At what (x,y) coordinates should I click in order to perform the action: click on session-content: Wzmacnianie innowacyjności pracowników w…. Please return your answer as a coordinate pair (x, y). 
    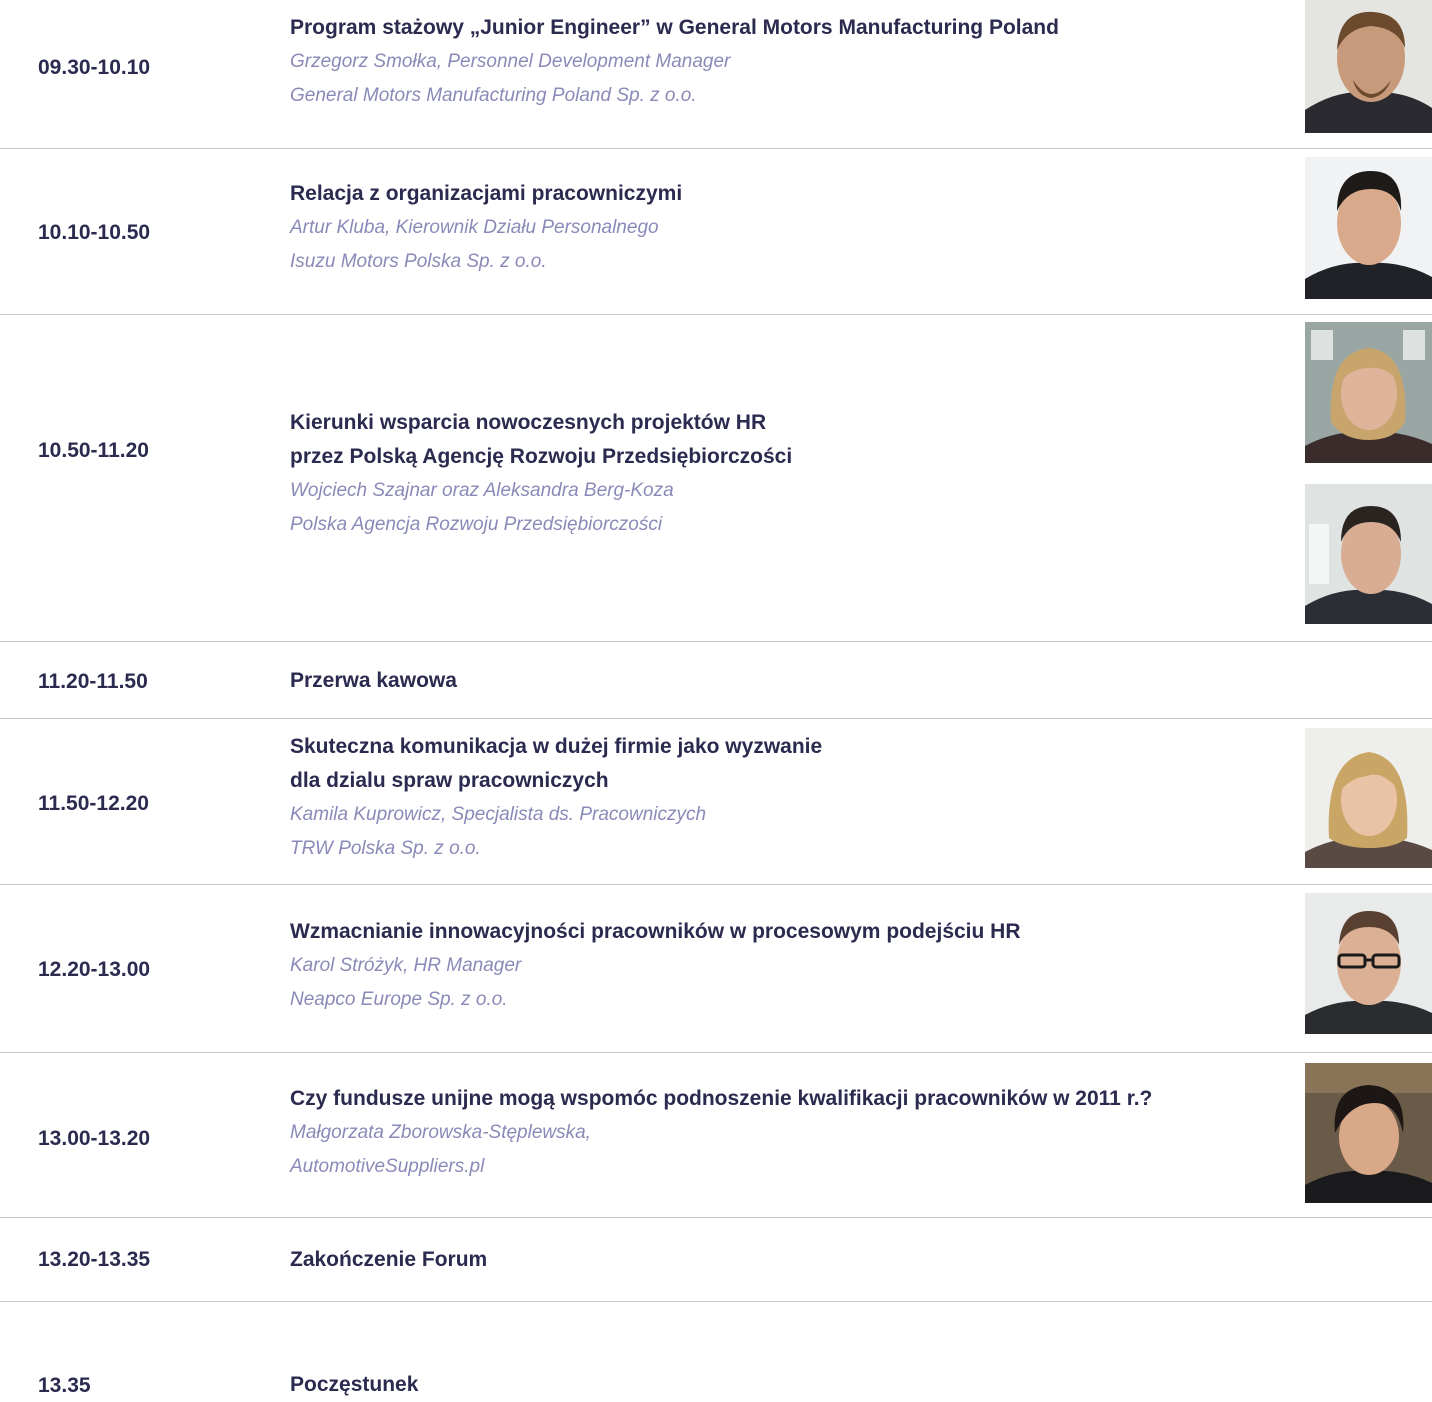
    Looking at the image, I should click on (655, 966).